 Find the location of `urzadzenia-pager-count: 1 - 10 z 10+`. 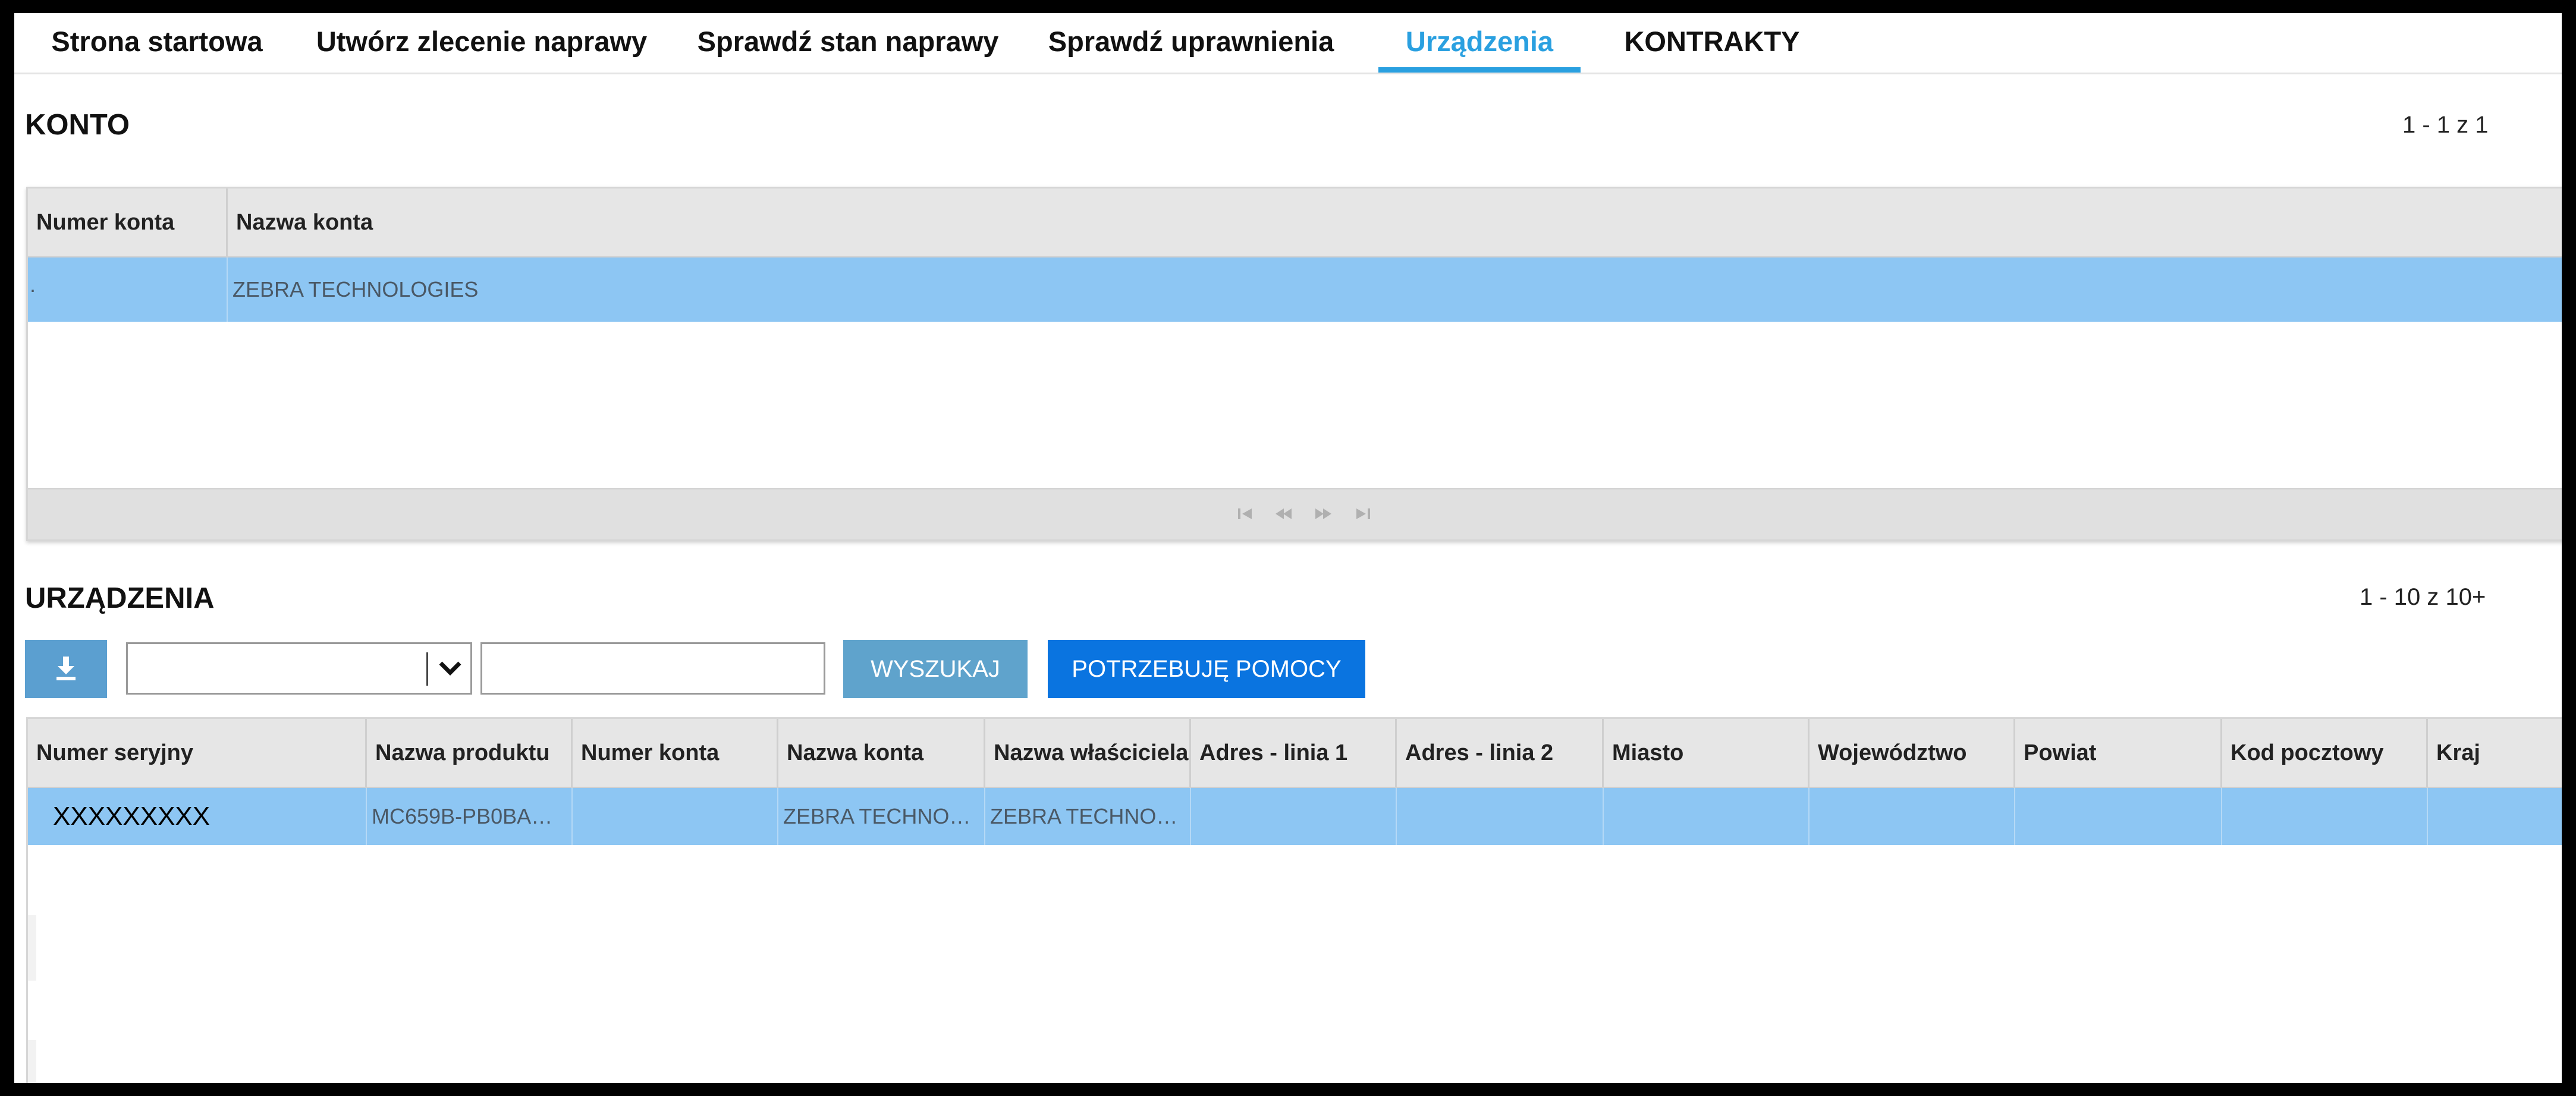

urzadzenia-pager-count: 1 - 10 z 10+ is located at coordinates (2423, 597).